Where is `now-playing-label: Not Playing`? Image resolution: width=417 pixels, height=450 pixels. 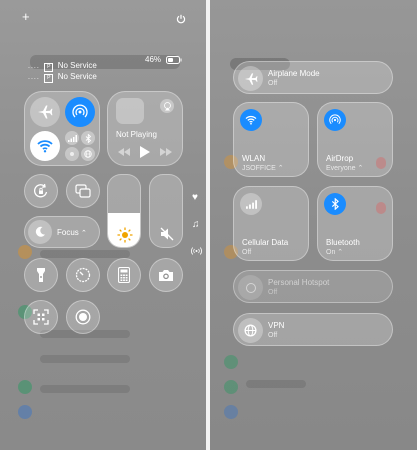 now-playing-label: Not Playing is located at coordinates (136, 134).